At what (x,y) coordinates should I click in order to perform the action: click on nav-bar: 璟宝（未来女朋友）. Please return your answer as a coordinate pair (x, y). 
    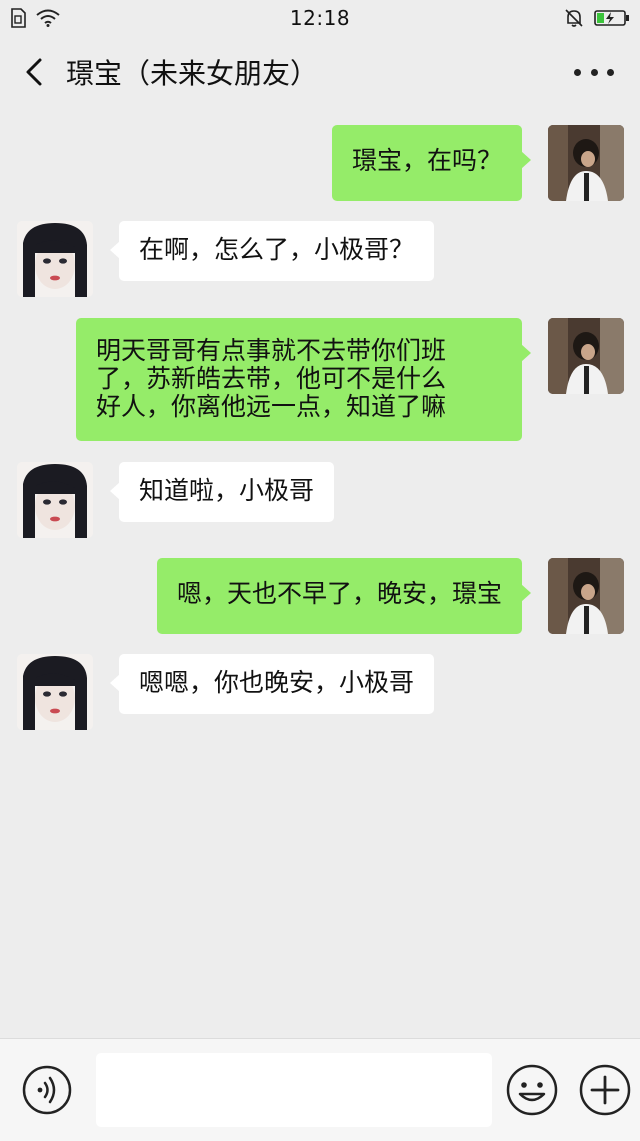
    Looking at the image, I should click on (320, 72).